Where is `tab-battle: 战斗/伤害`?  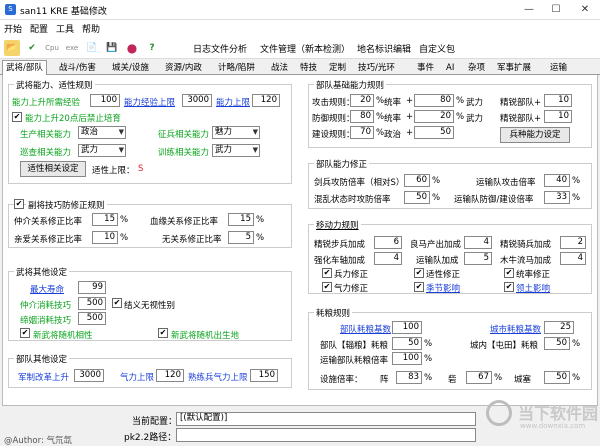
tab-battle: 战斗/伤害 is located at coordinates (77, 67).